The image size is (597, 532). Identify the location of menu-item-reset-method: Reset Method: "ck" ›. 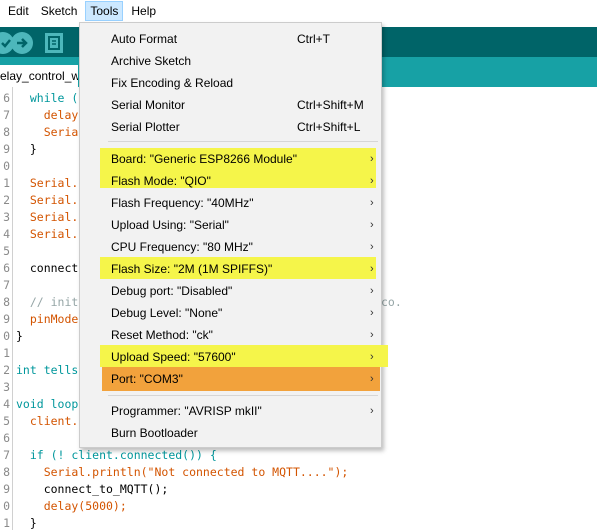
(230, 335).